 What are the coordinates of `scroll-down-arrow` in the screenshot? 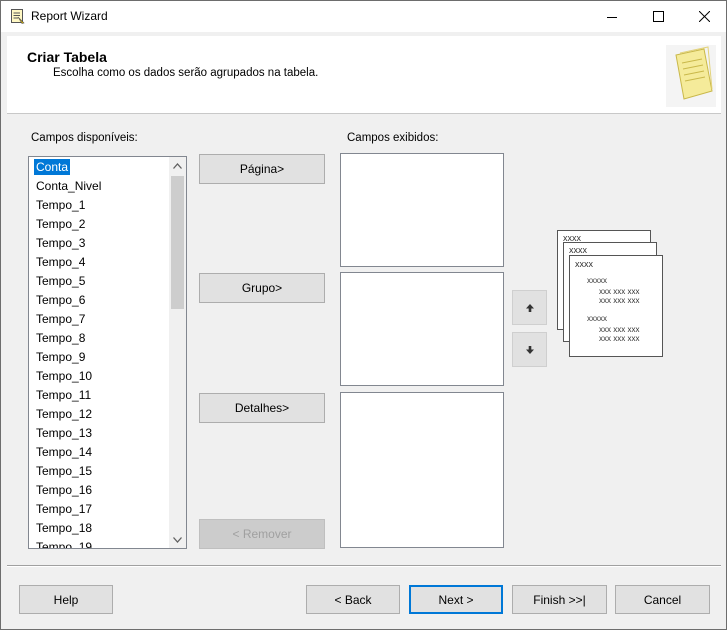 It's located at (177, 539).